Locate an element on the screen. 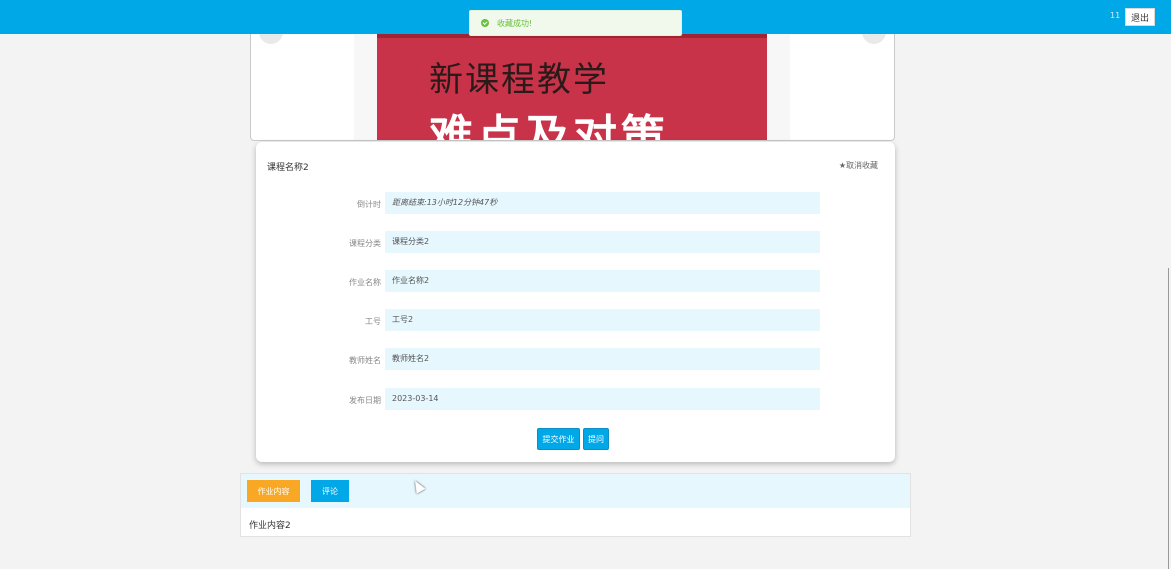  submit-assignment-button: 提交作业 is located at coordinates (558, 439).